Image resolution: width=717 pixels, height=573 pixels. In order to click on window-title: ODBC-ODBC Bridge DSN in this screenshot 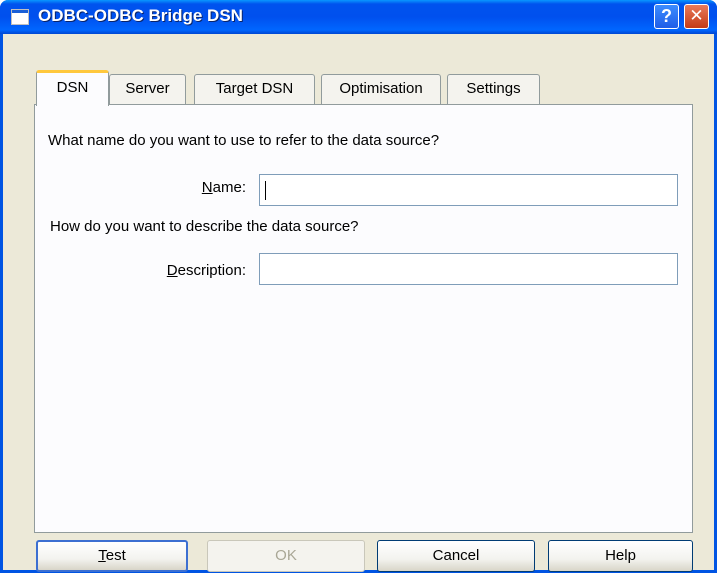, I will do `click(140, 15)`.